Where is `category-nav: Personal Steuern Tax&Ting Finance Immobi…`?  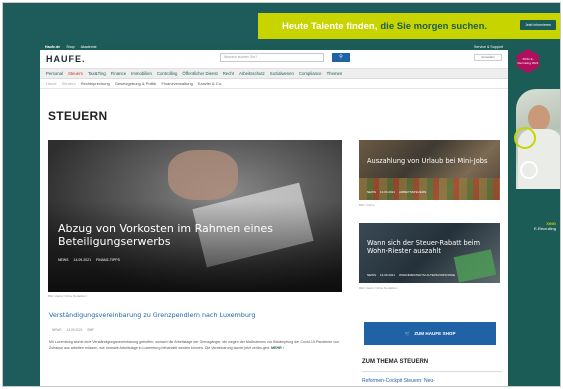 category-nav: Personal Steuern Tax&Ting Finance Immobi… is located at coordinates (274, 74).